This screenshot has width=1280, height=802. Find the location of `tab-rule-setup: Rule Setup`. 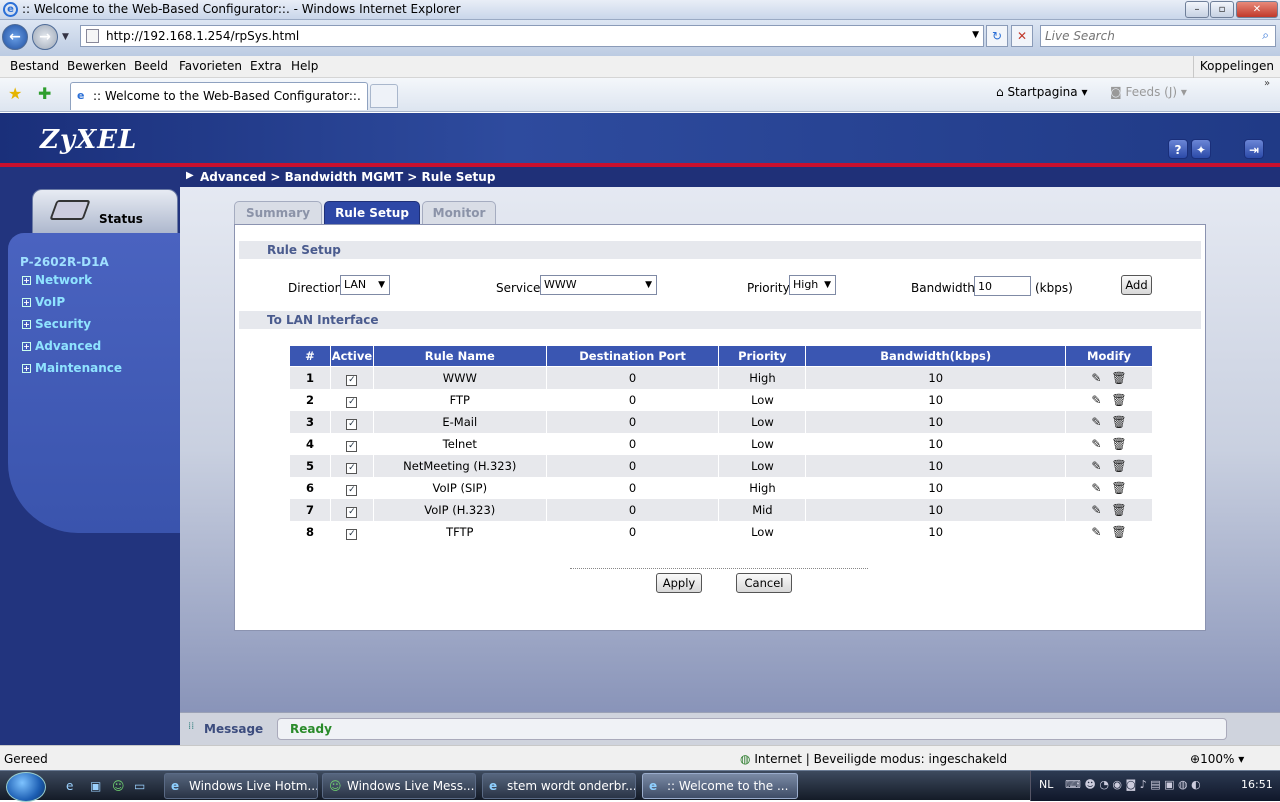

tab-rule-setup: Rule Setup is located at coordinates (372, 213).